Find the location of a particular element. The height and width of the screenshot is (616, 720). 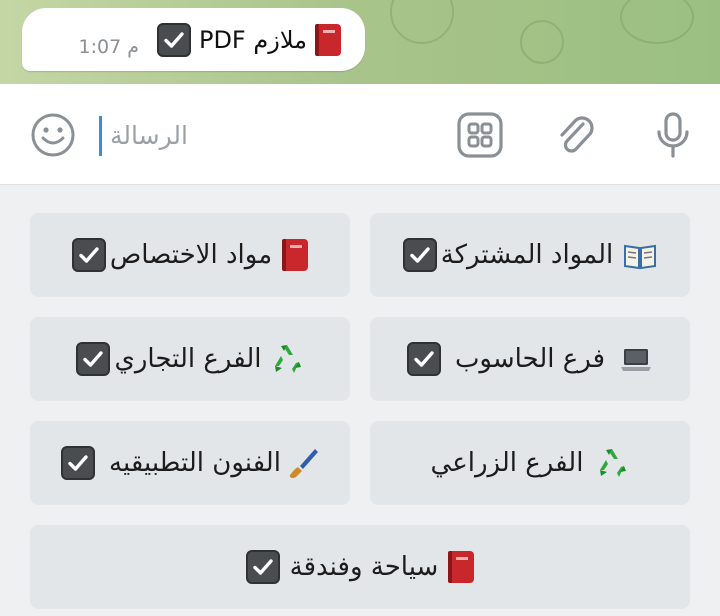

paperclip-icon is located at coordinates (577, 134).